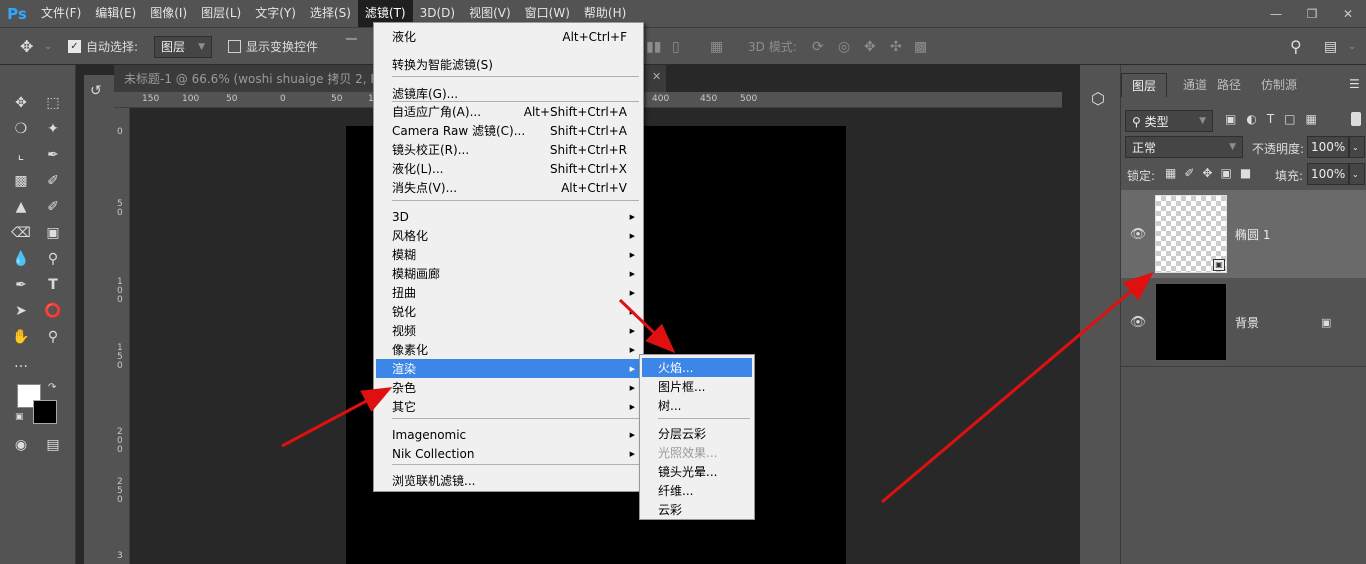  Describe the element at coordinates (1017, 388) in the screenshot. I see `arrow-to-layer` at that location.